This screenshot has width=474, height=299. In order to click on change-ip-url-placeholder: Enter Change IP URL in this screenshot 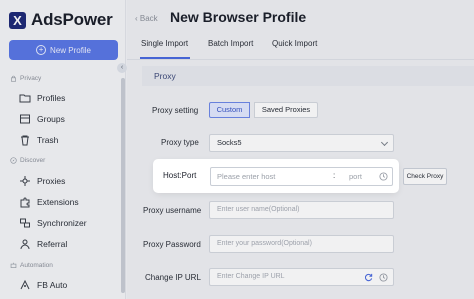, I will do `click(251, 276)`.